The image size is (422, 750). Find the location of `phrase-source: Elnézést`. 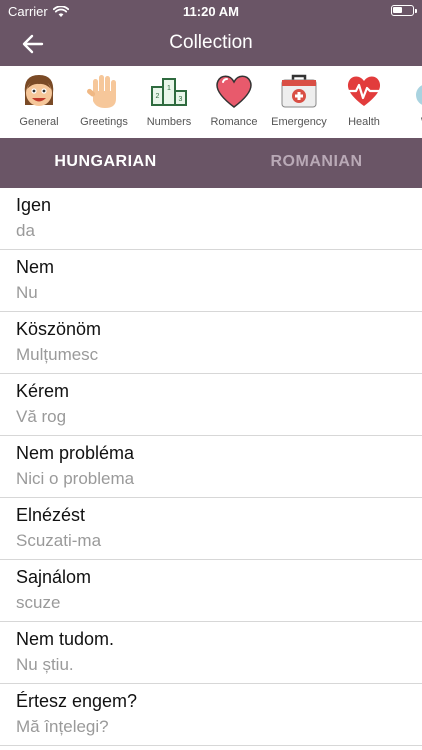

phrase-source: Elnézést is located at coordinates (51, 515).